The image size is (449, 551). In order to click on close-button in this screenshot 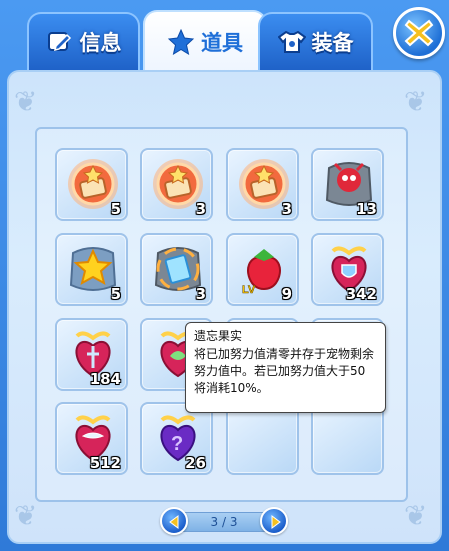, I will do `click(419, 33)`.